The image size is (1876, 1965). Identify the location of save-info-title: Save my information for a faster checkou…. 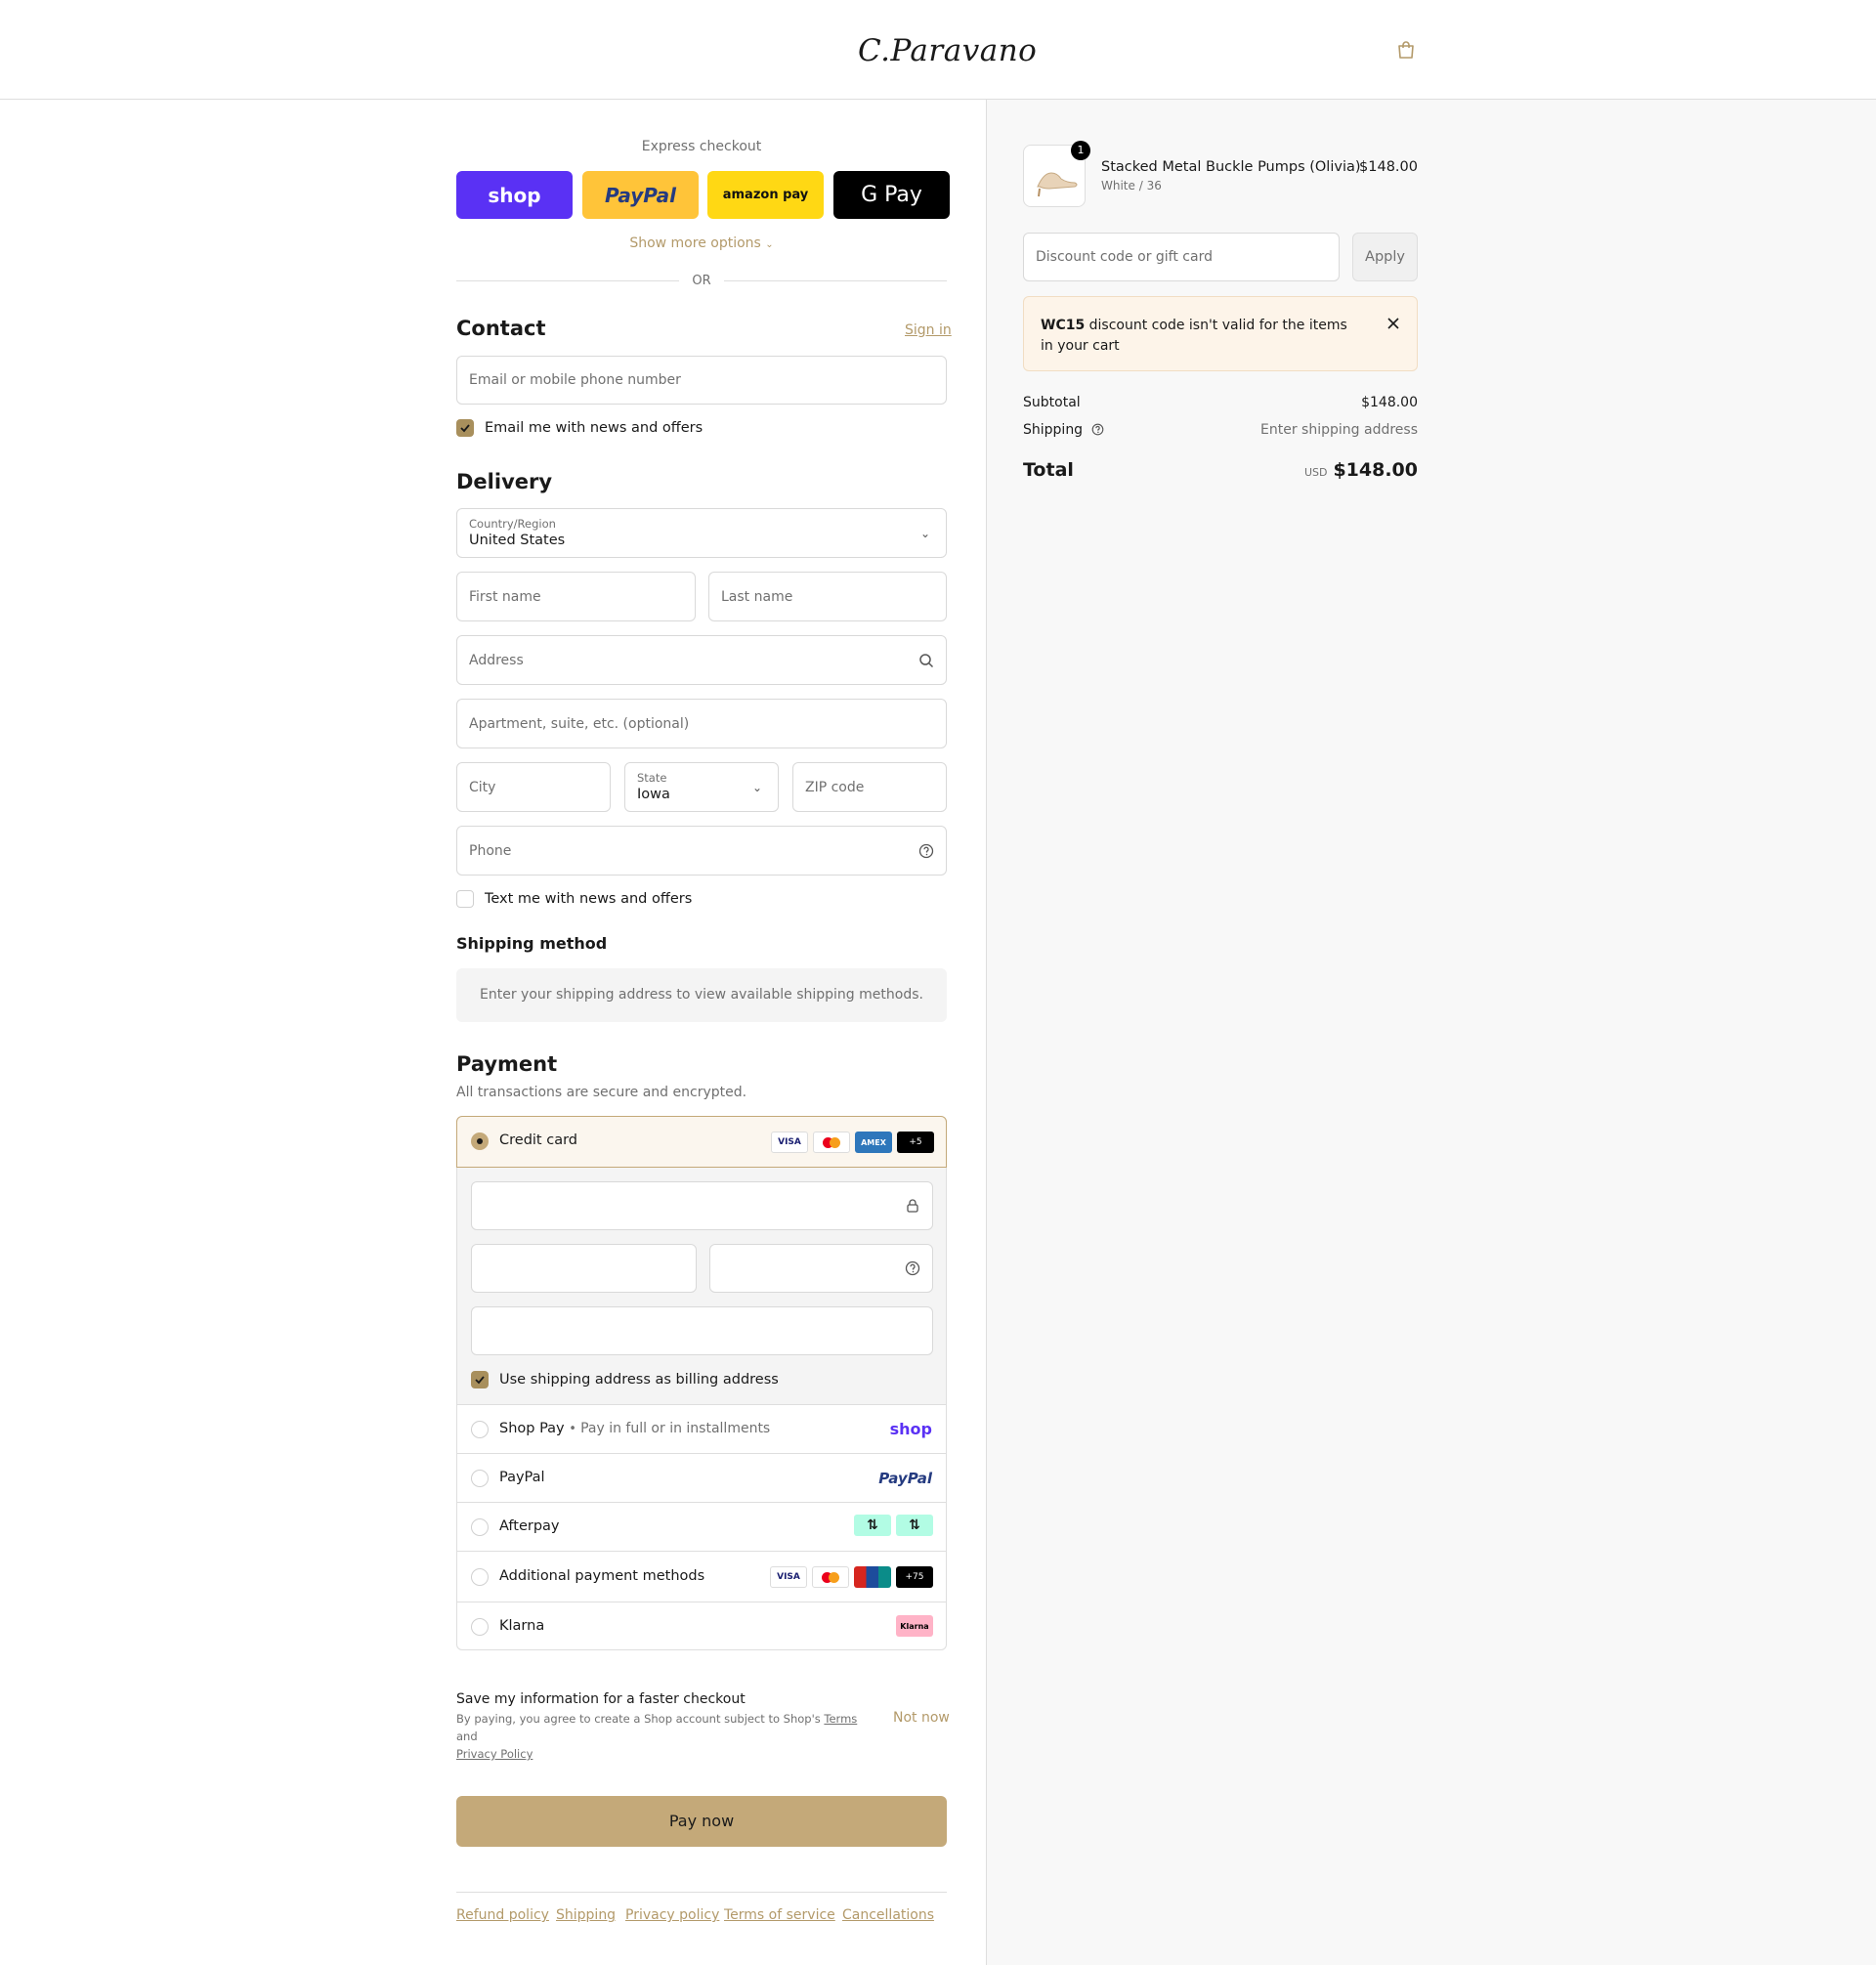
(601, 1699).